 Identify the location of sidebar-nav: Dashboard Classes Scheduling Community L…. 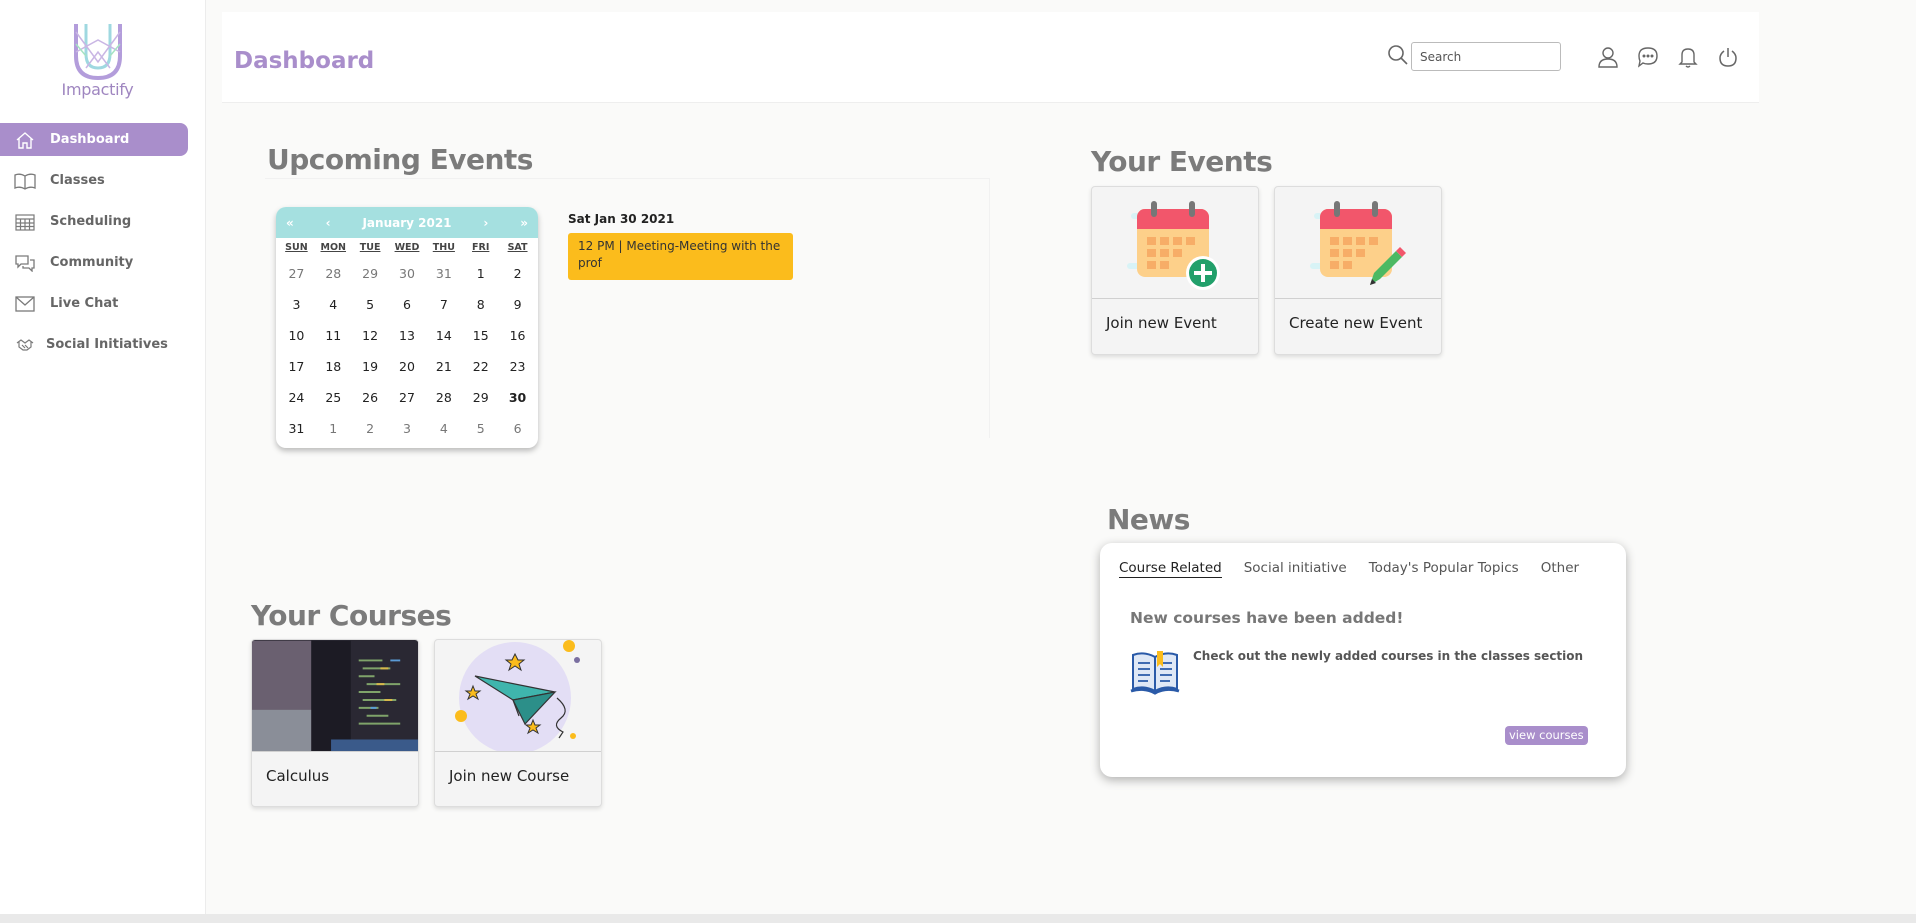
(94, 246).